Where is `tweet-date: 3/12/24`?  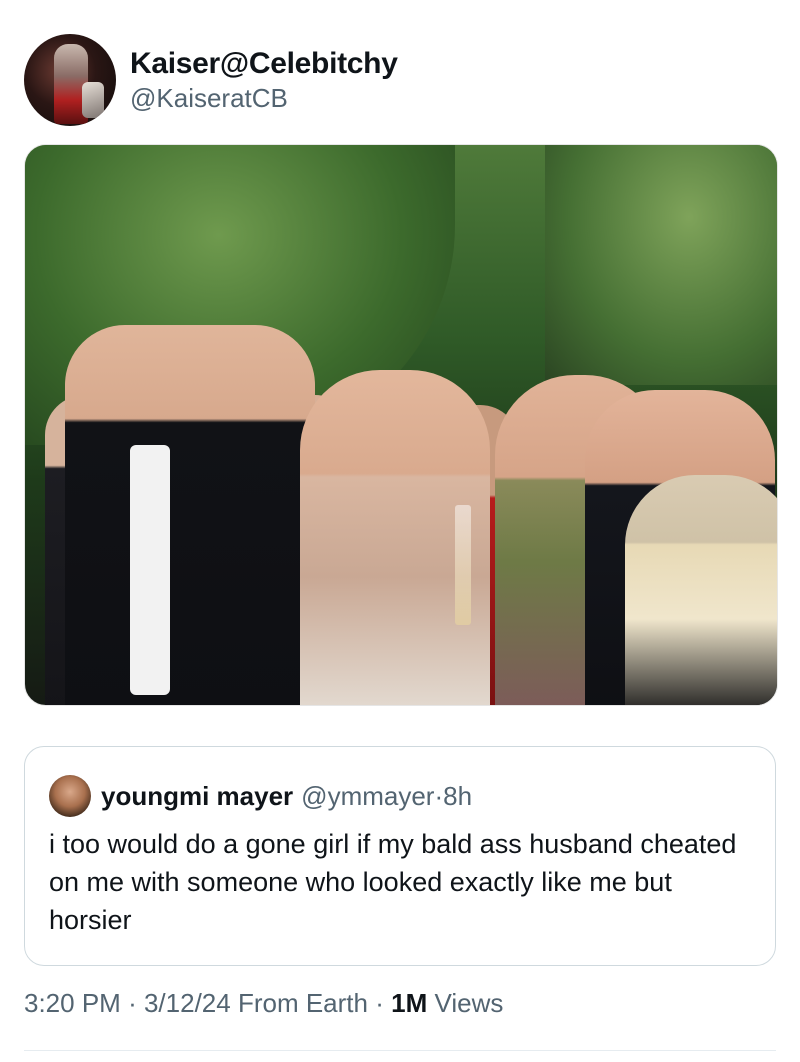 tweet-date: 3/12/24 is located at coordinates (187, 1003).